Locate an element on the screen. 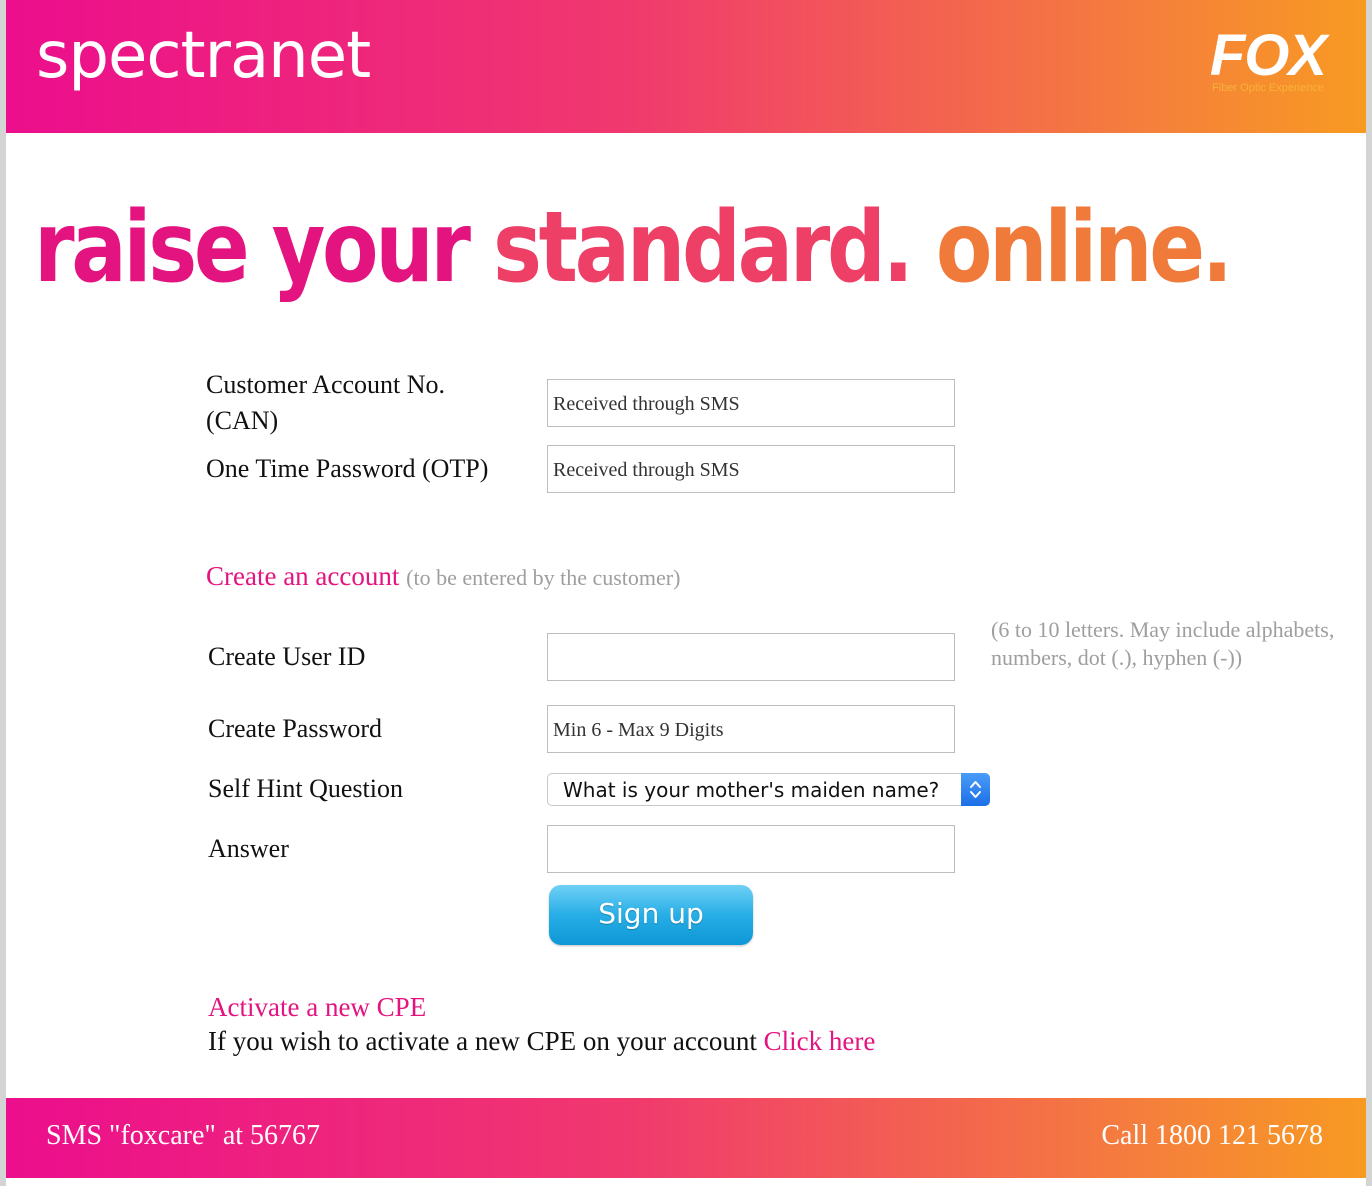 The width and height of the screenshot is (1372, 1186). footer-call-text: Call 1800 121 5678 is located at coordinates (1212, 1135).